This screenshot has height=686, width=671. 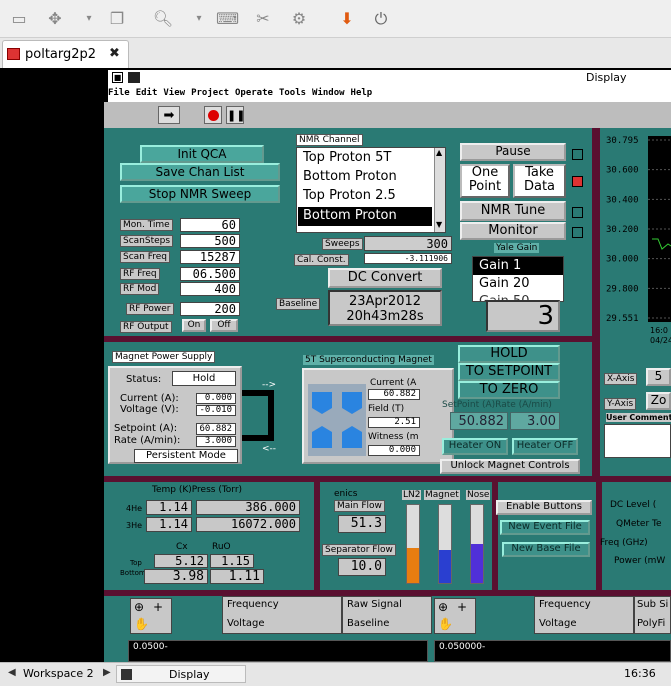 I want to click on to-setpoint-button: TO SETPOINT, so click(x=509, y=372).